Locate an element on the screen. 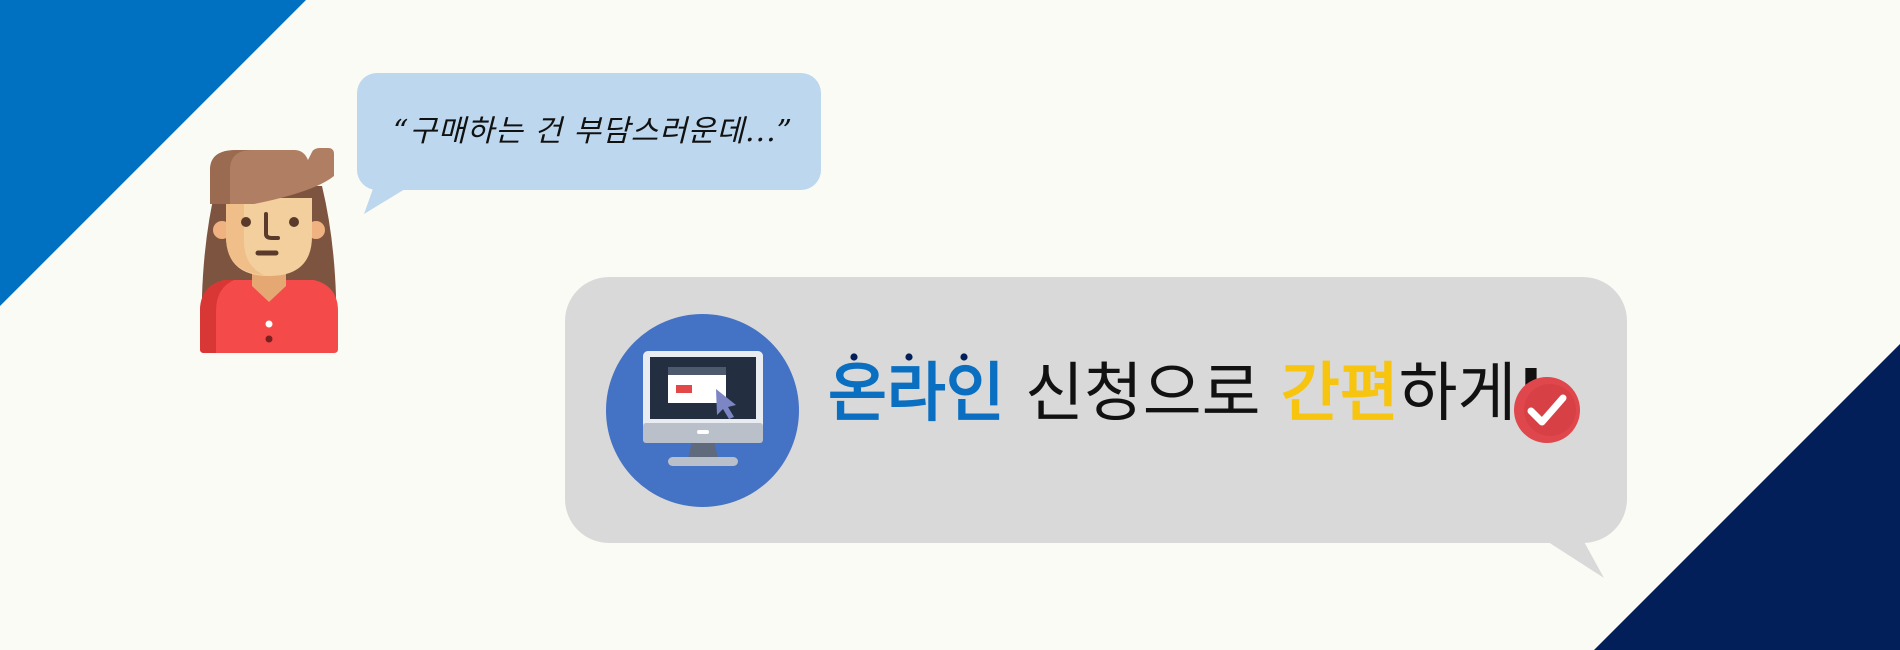 This screenshot has height=650, width=1900. headline-highlight-easy: 간편 is located at coordinates (1339, 394).